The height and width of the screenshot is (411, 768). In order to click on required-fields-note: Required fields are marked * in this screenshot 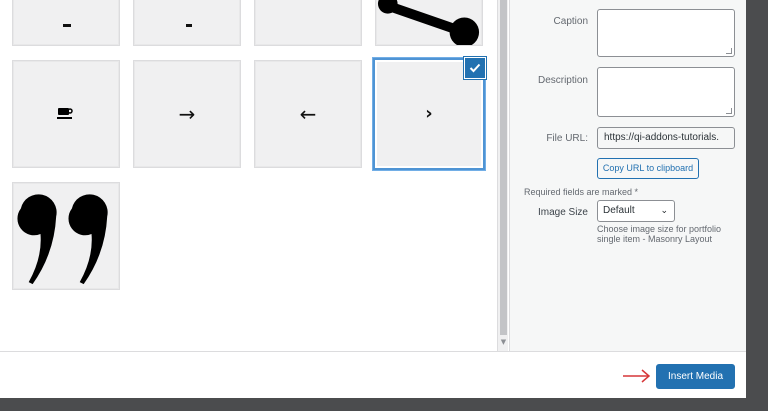, I will do `click(581, 192)`.